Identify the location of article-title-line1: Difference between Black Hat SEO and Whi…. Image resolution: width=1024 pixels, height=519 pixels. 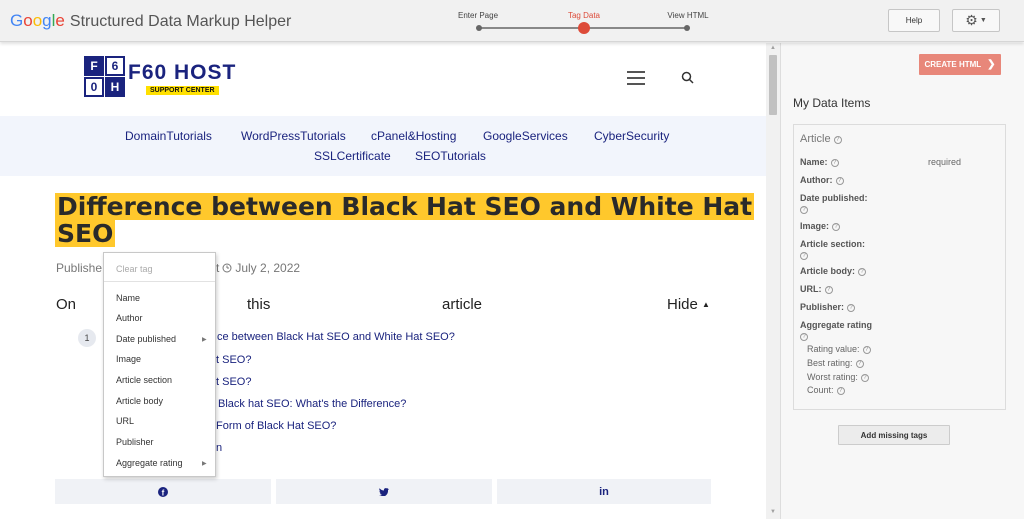
(405, 206).